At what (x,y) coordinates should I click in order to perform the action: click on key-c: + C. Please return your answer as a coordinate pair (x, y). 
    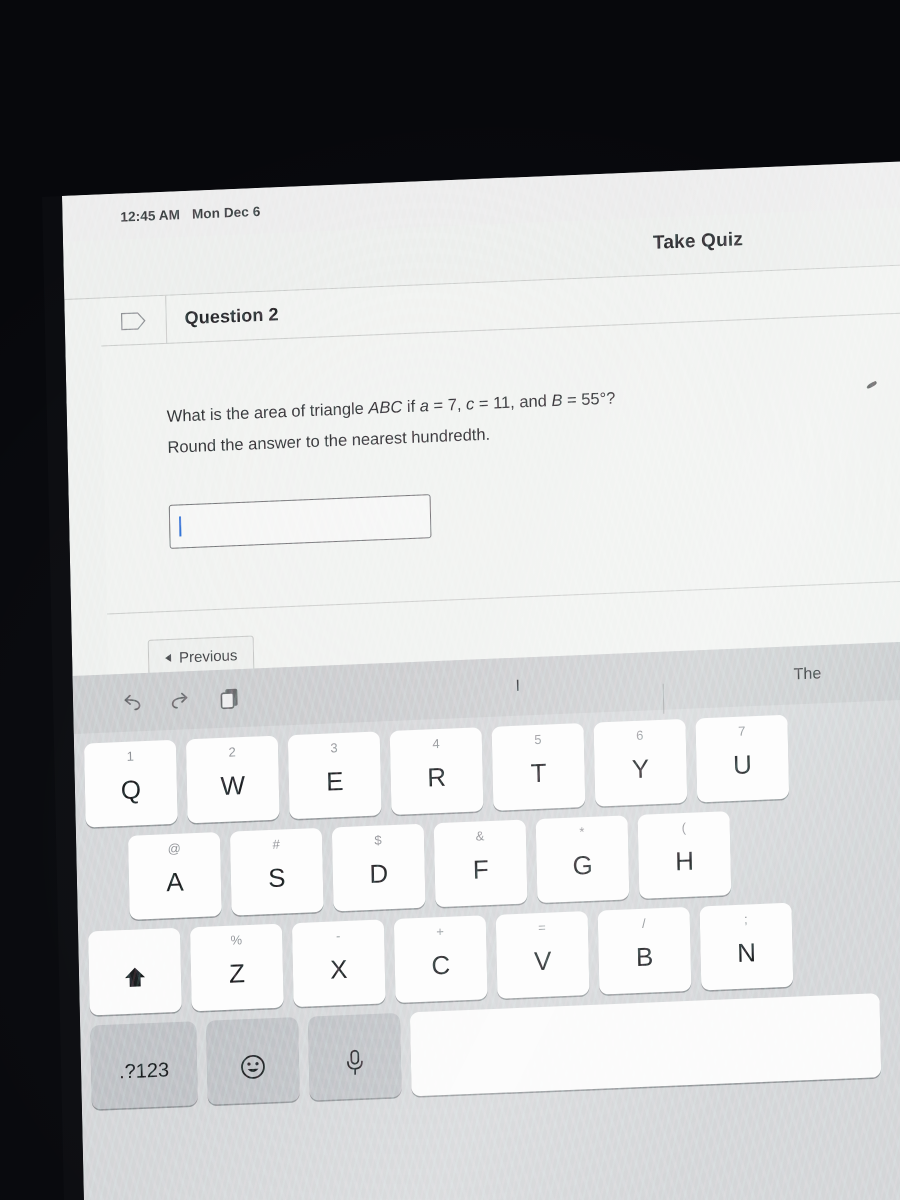
    Looking at the image, I should click on (440, 959).